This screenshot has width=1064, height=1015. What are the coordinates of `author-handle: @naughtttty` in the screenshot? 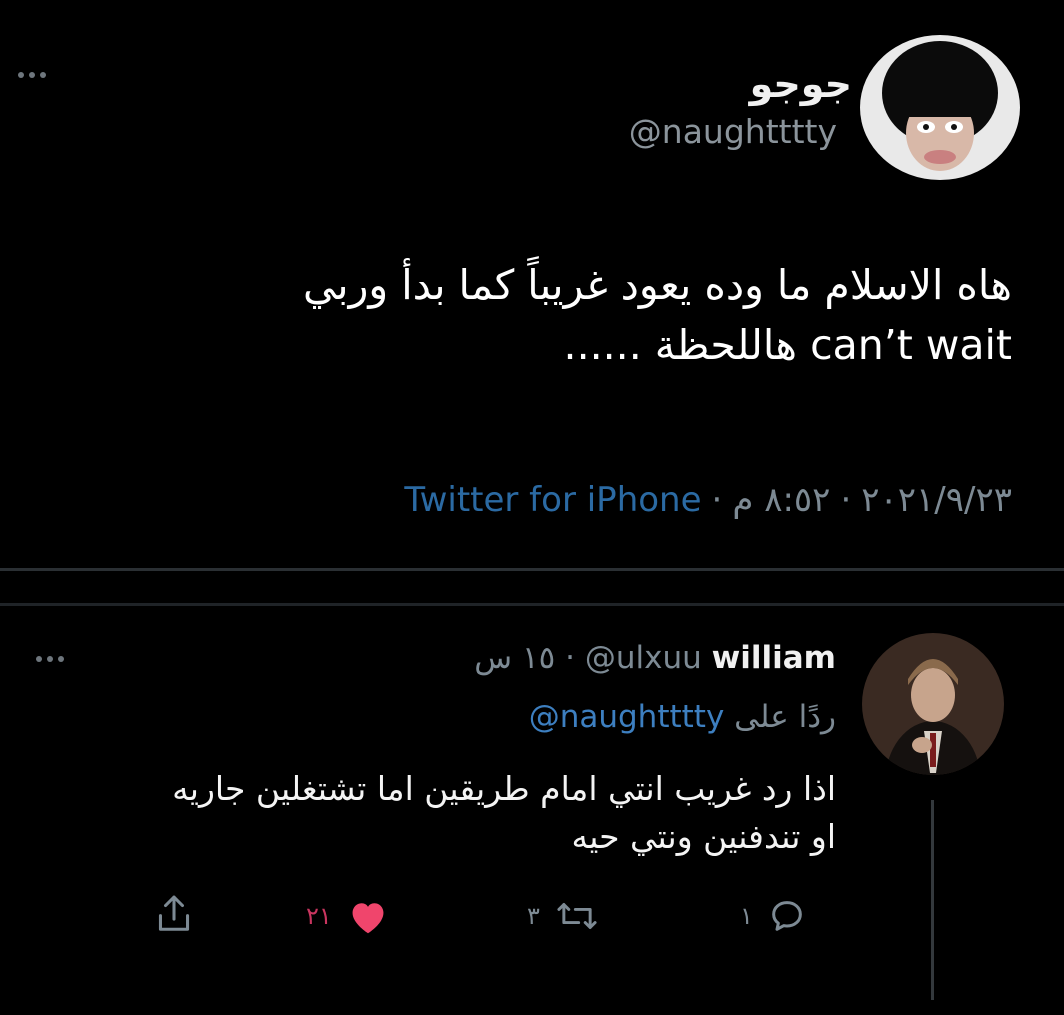 It's located at (733, 131).